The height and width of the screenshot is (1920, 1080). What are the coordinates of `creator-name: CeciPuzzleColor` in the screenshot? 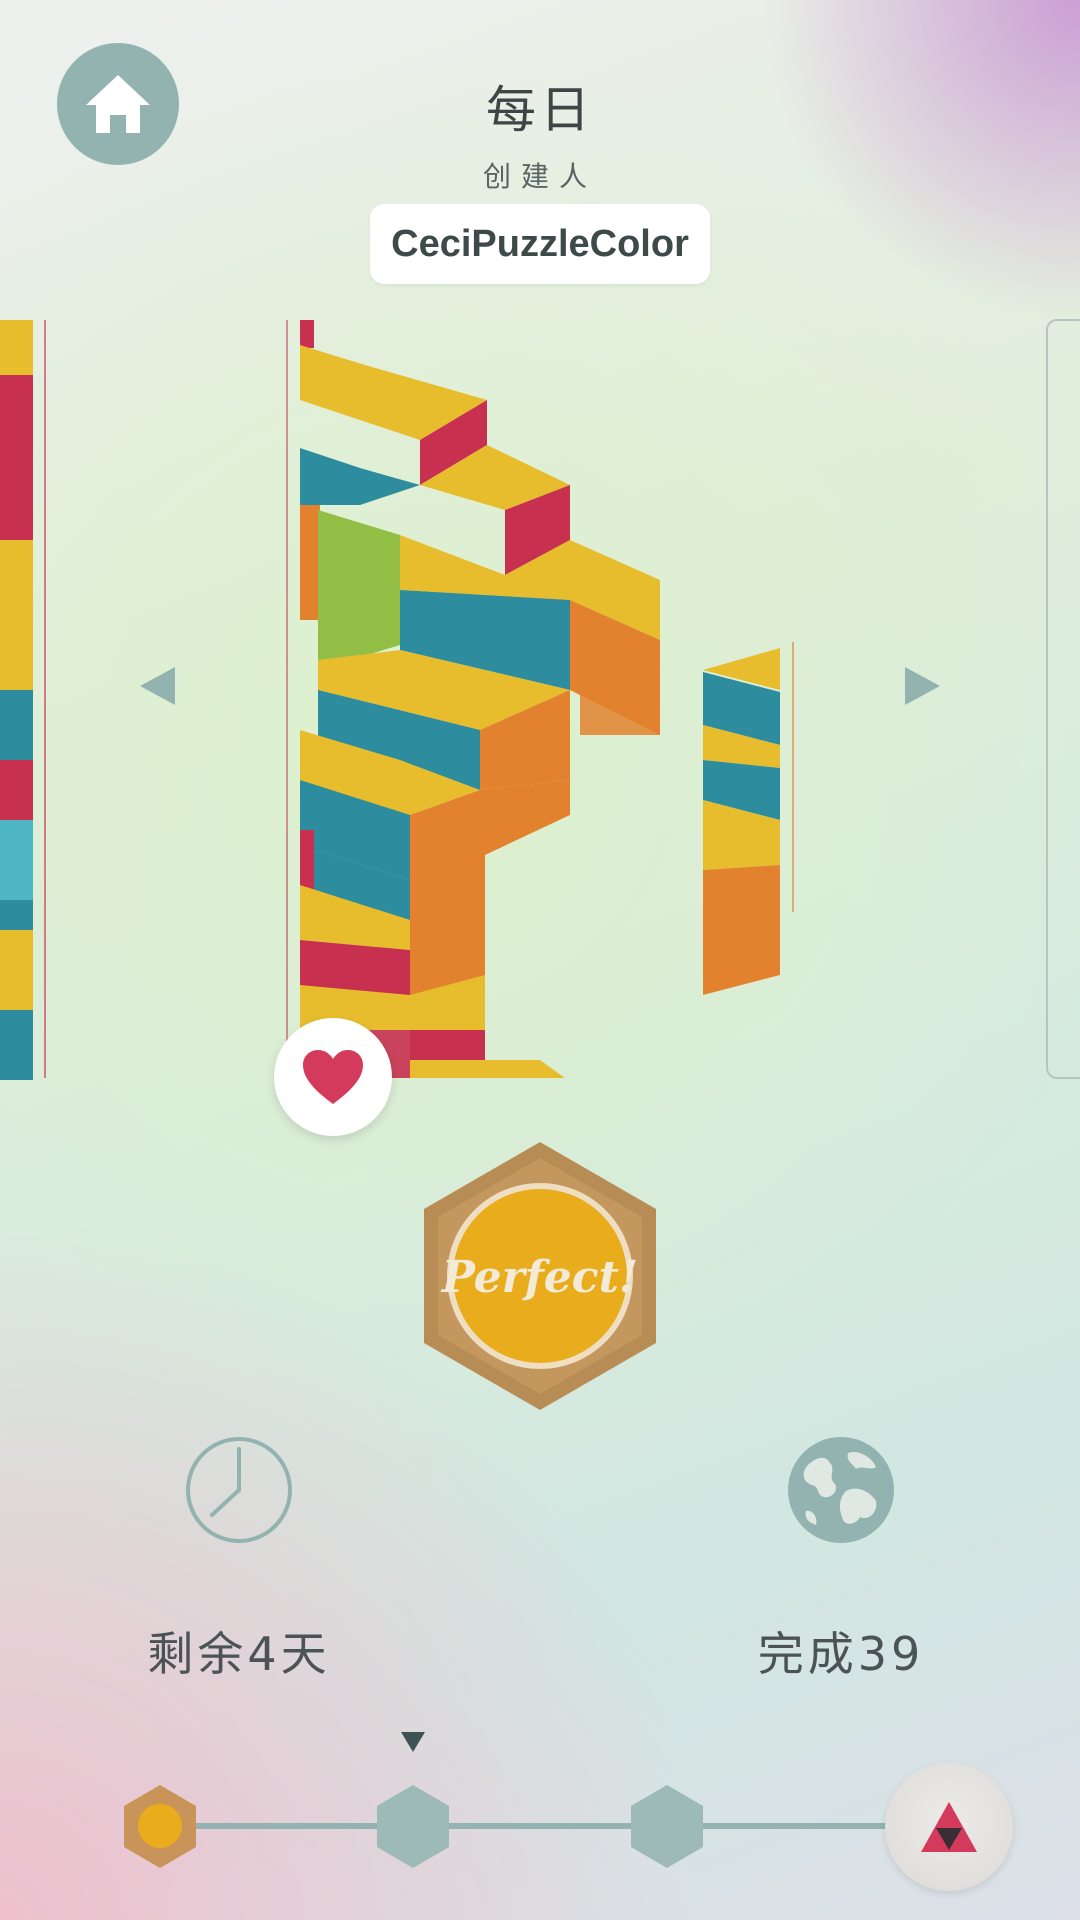 It's located at (540, 243).